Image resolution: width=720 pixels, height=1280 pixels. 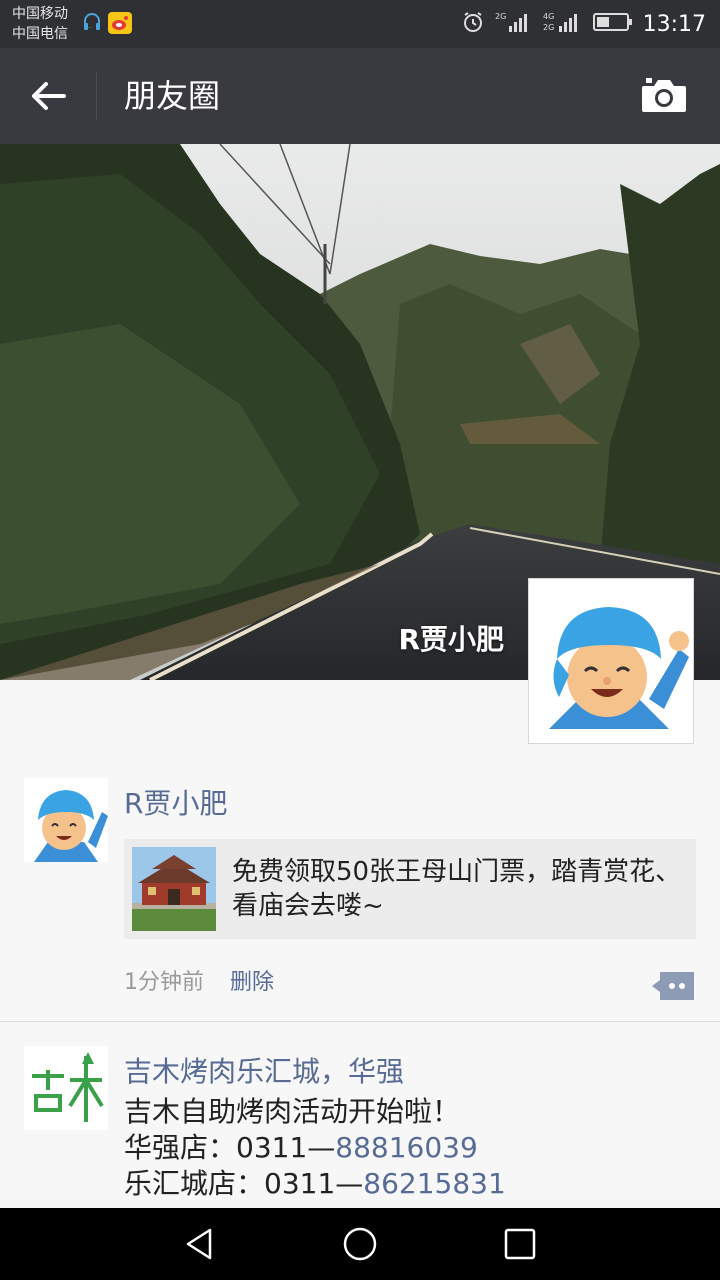 What do you see at coordinates (500, 16) in the screenshot?
I see `net-1-label: 2G` at bounding box center [500, 16].